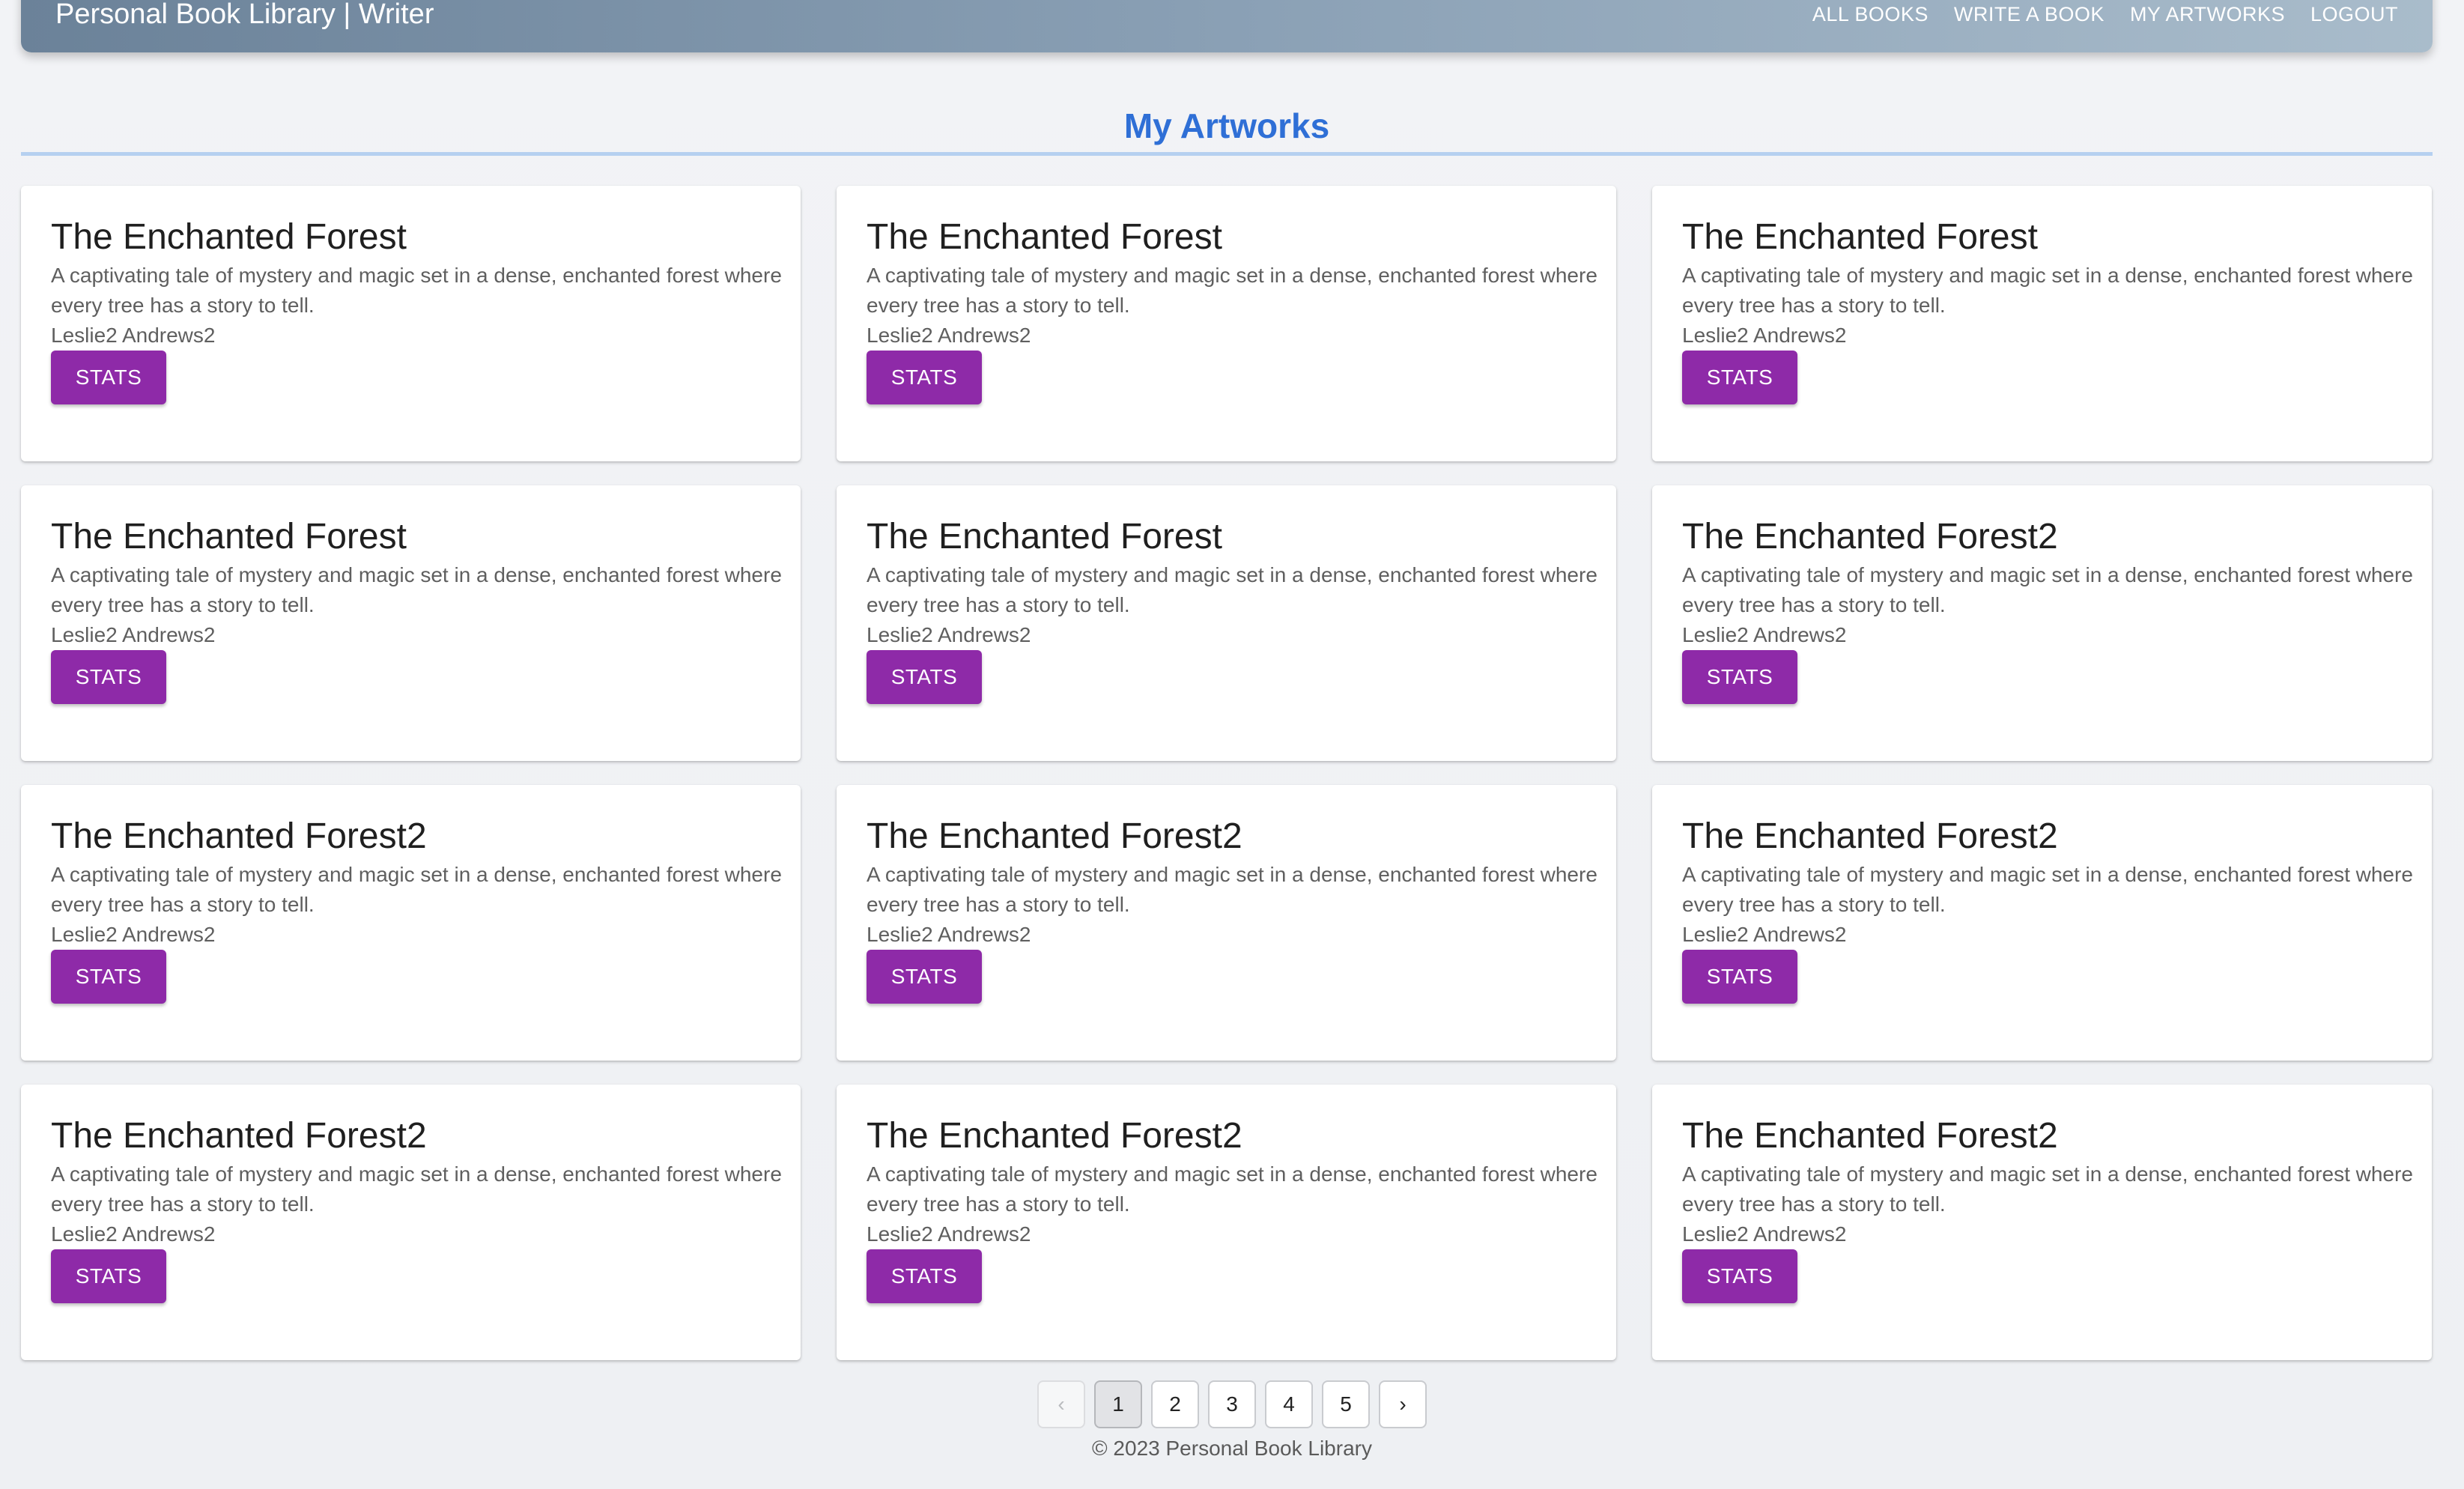 This screenshot has height=1489, width=2464. I want to click on chevron-left-icon: ‹, so click(1061, 1404).